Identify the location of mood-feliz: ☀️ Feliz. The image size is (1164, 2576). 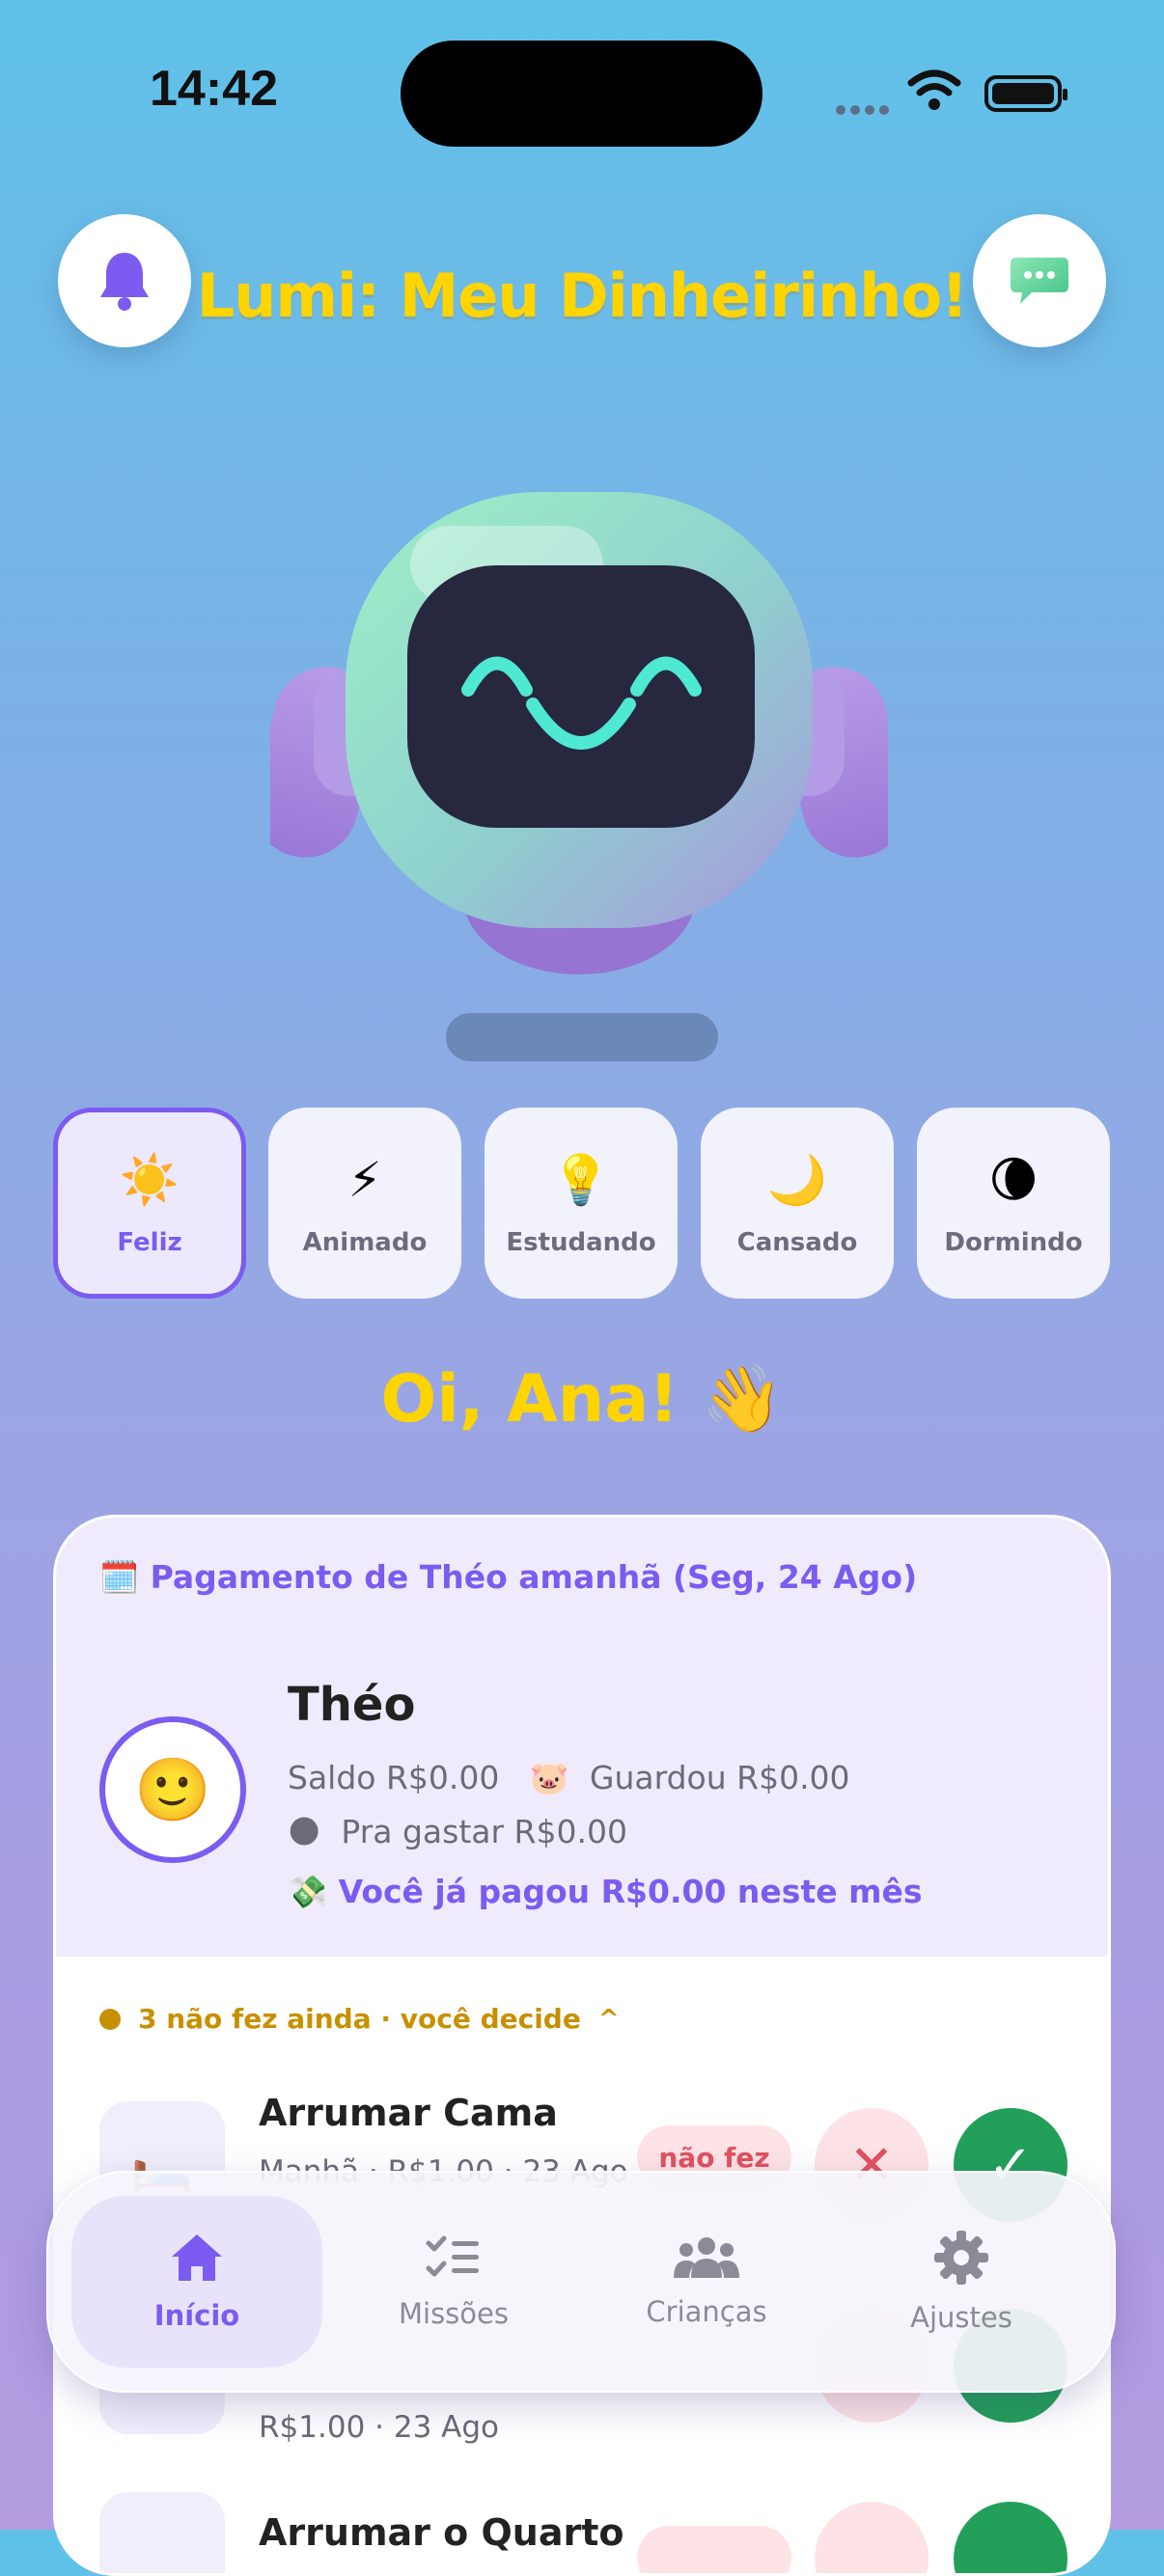
(150, 1204).